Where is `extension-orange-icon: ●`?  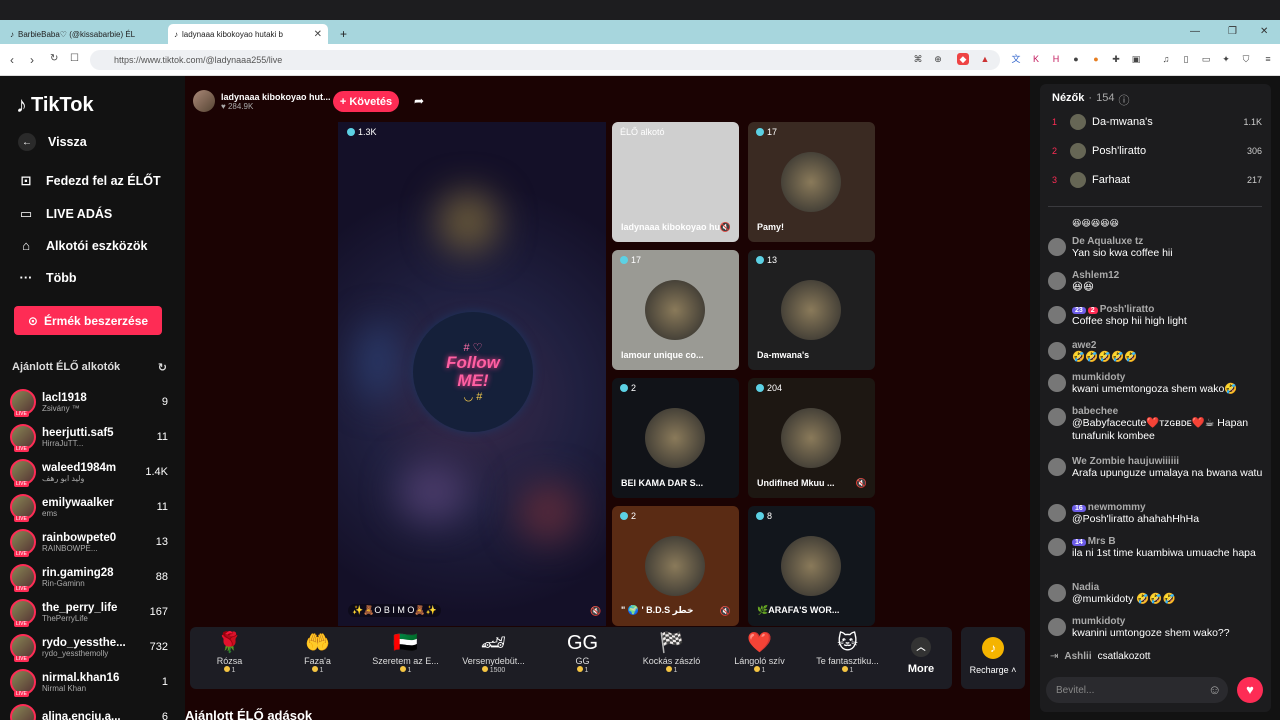
extension-orange-icon: ● is located at coordinates (1096, 59).